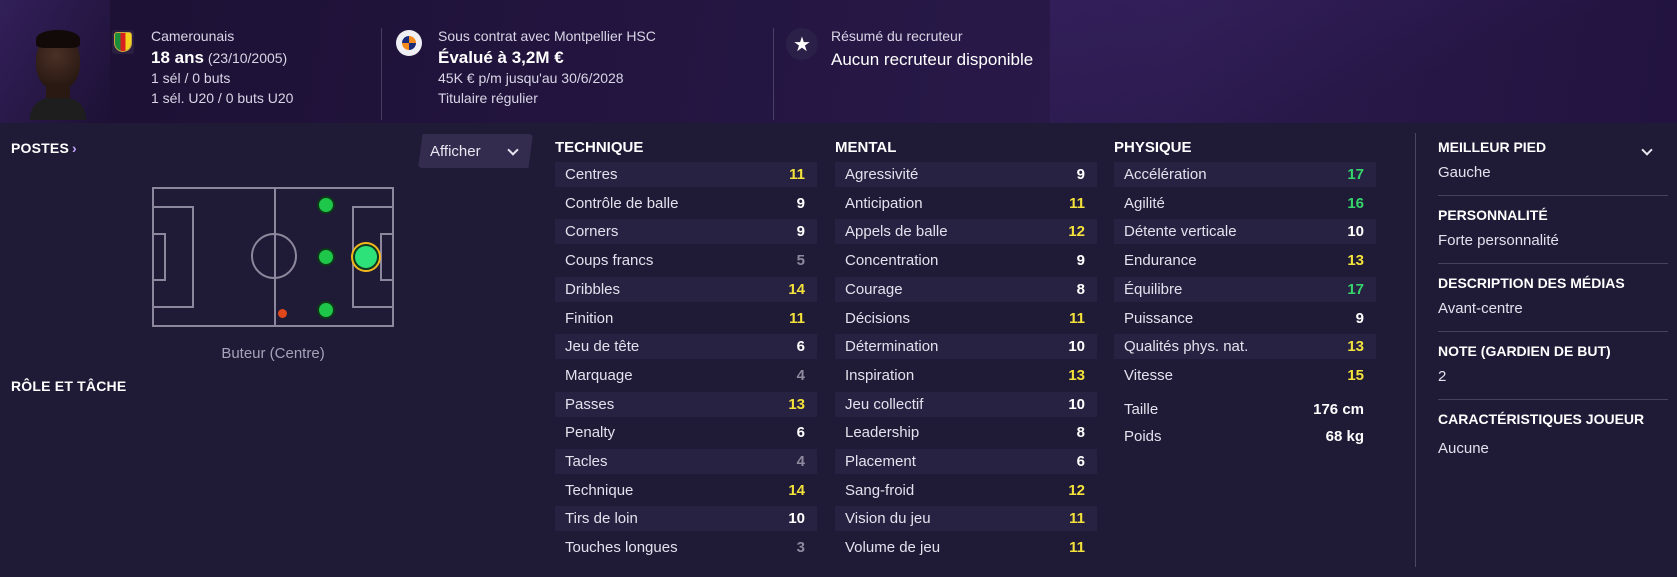  I want to click on attribute-row: Anticipation 11, so click(966, 203).